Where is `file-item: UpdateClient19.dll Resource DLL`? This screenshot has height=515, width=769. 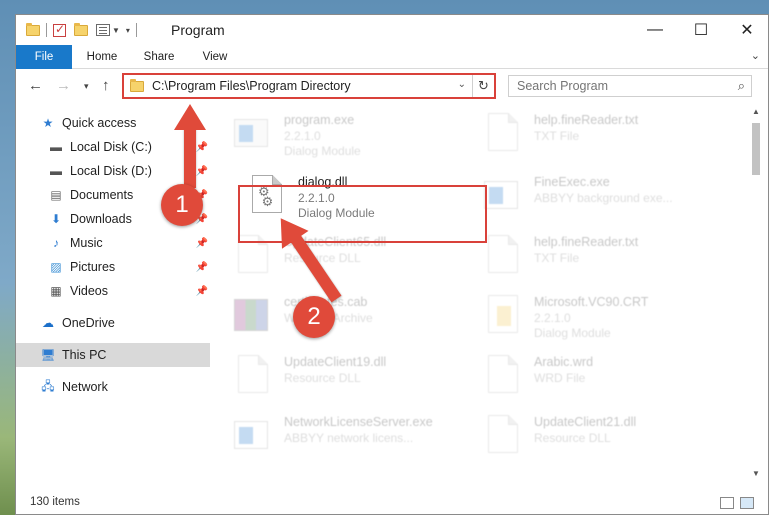
file-item: UpdateClient19.dll Resource DLL is located at coordinates (346, 378).